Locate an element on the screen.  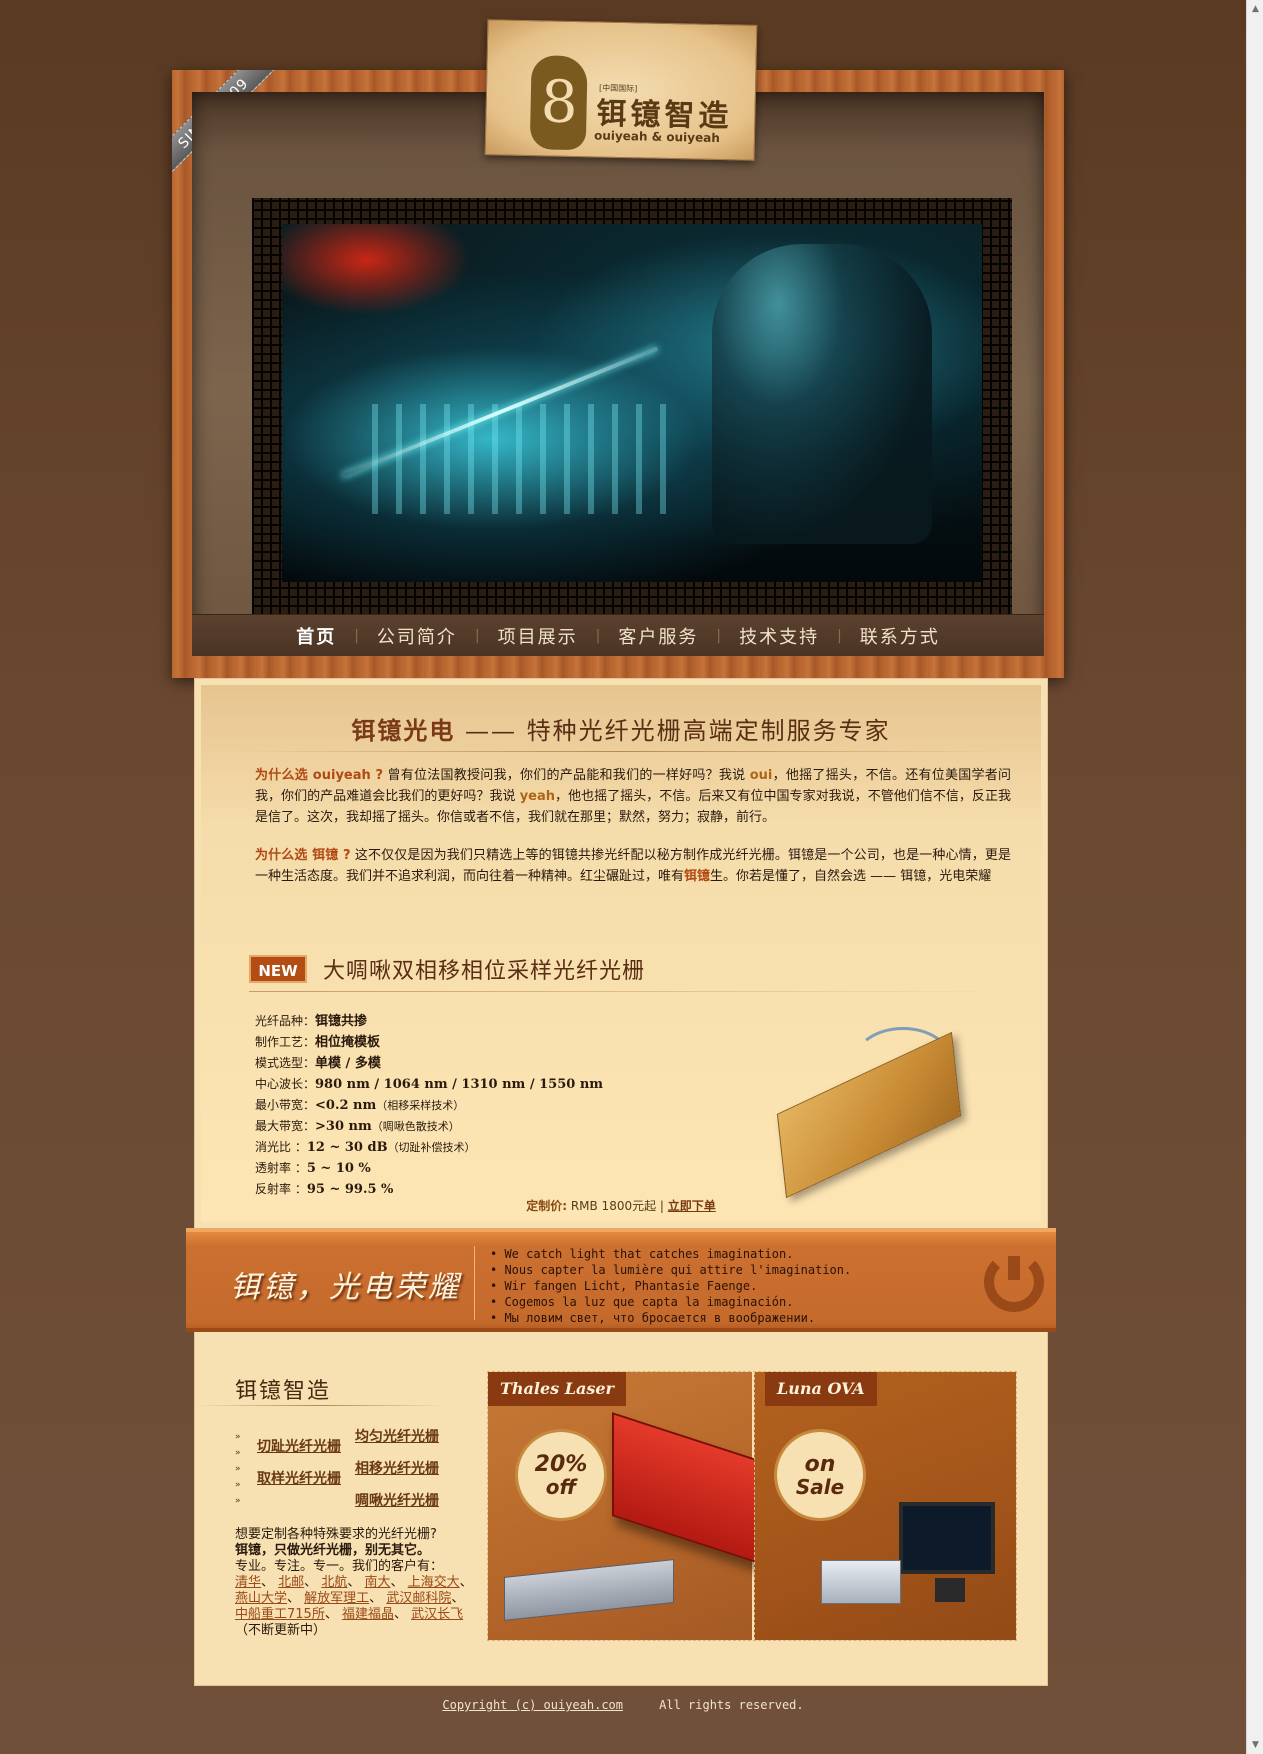
slogan-item: Wir fangen Licht, Phantasie Faenge. is located at coordinates (670, 1286).